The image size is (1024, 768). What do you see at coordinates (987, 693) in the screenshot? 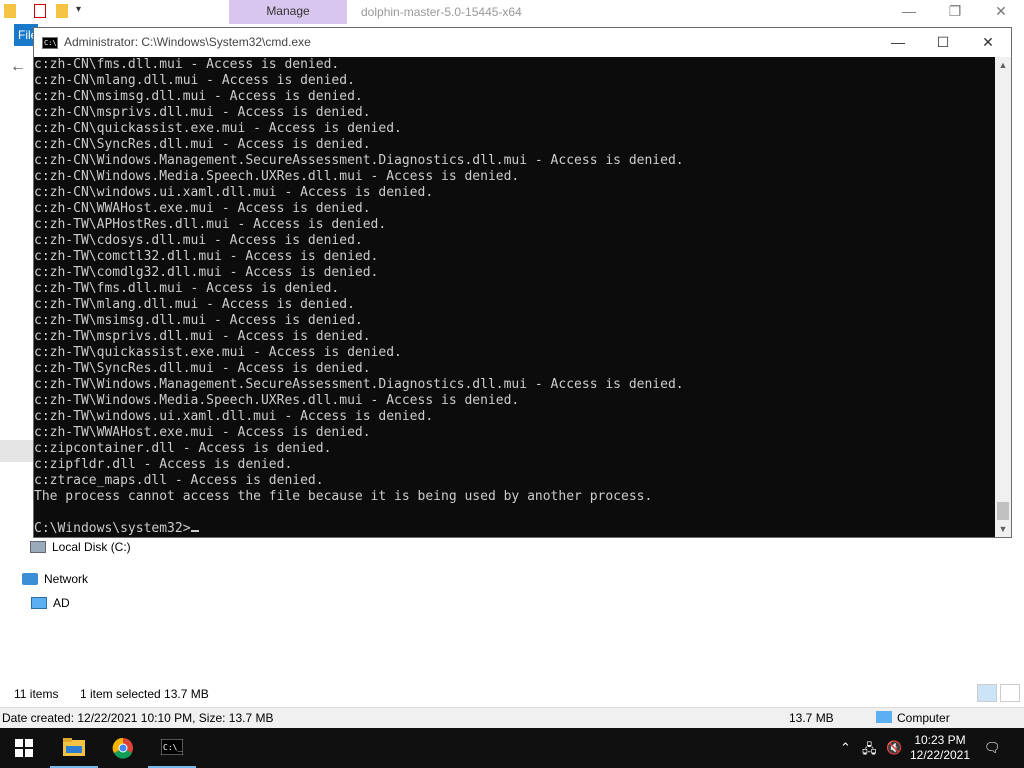
I see `details-view-button` at bounding box center [987, 693].